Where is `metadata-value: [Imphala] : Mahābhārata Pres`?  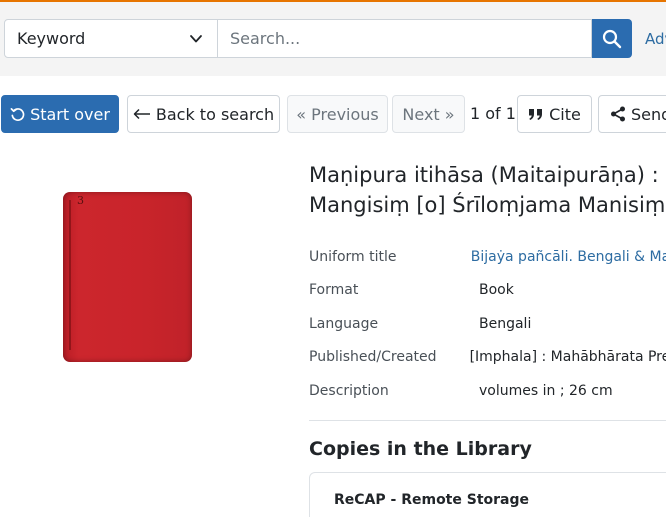 metadata-value: [Imphala] : Mahābhārata Pres is located at coordinates (567, 357).